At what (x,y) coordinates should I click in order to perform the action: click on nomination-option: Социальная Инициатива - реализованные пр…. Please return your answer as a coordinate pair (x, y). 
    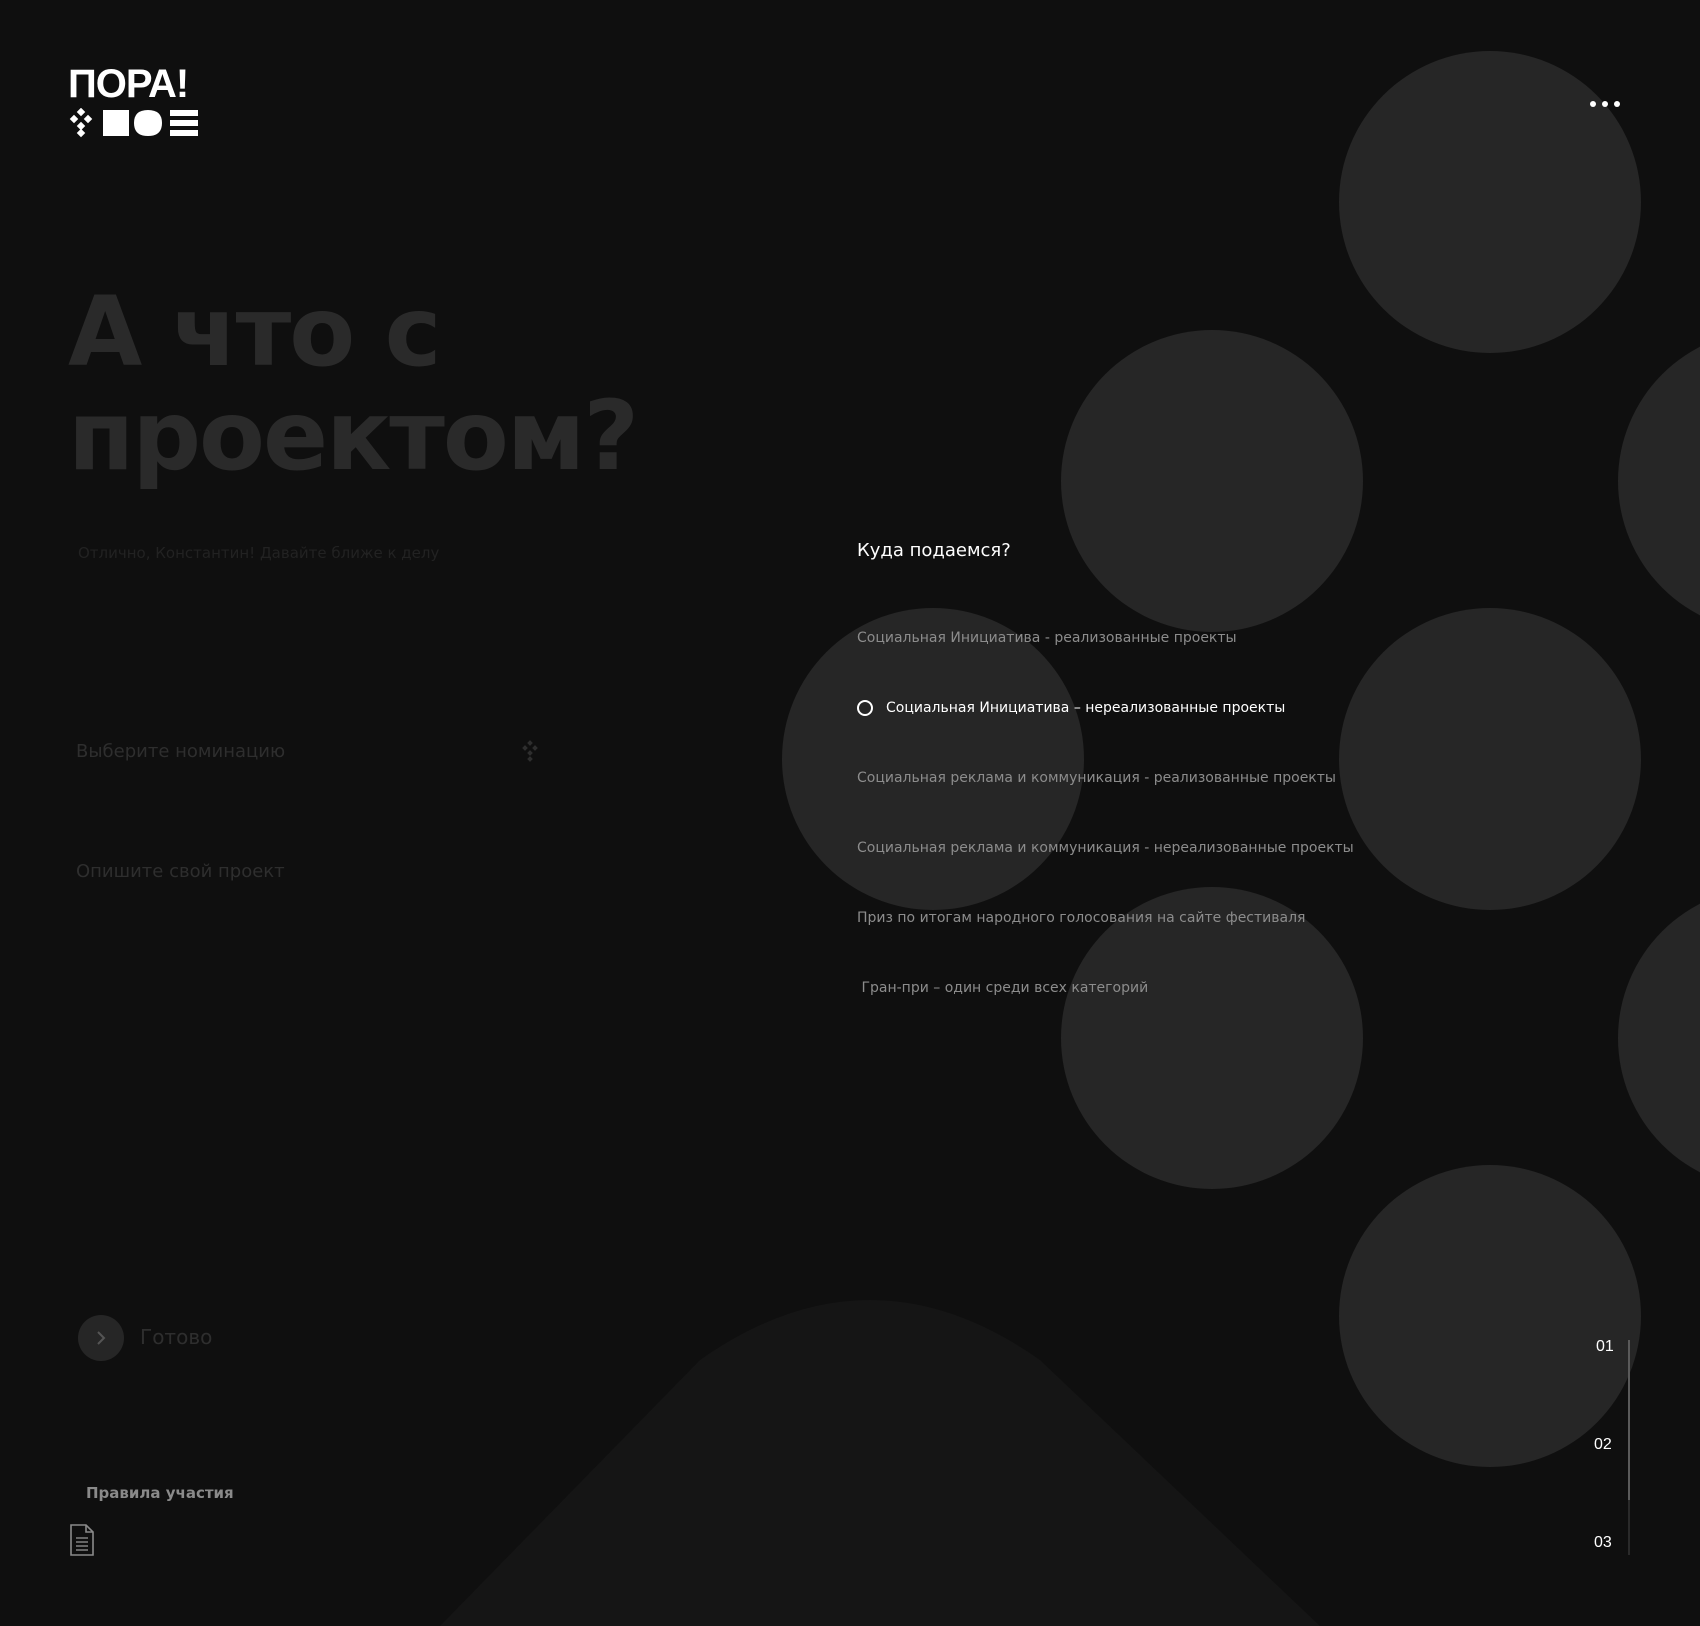
    Looking at the image, I should click on (1047, 638).